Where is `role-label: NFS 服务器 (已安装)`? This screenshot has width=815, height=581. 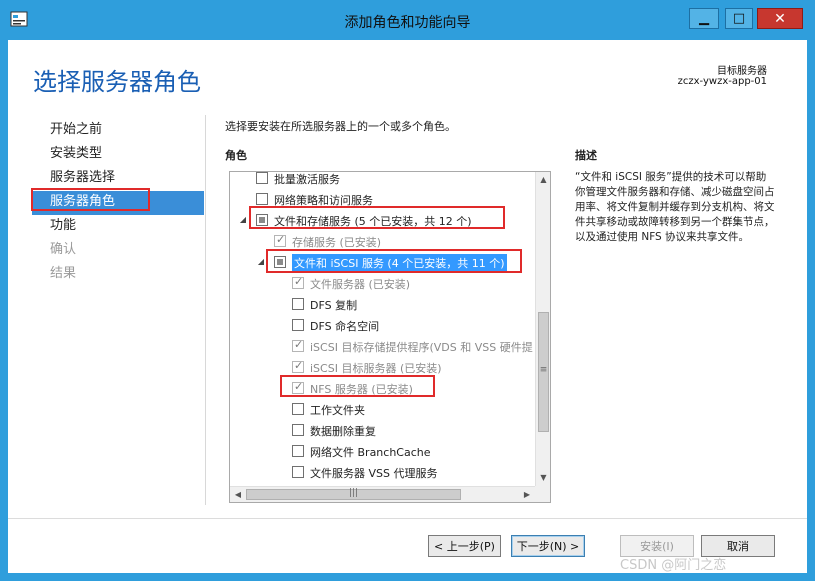 role-label: NFS 服务器 (已安装) is located at coordinates (361, 389).